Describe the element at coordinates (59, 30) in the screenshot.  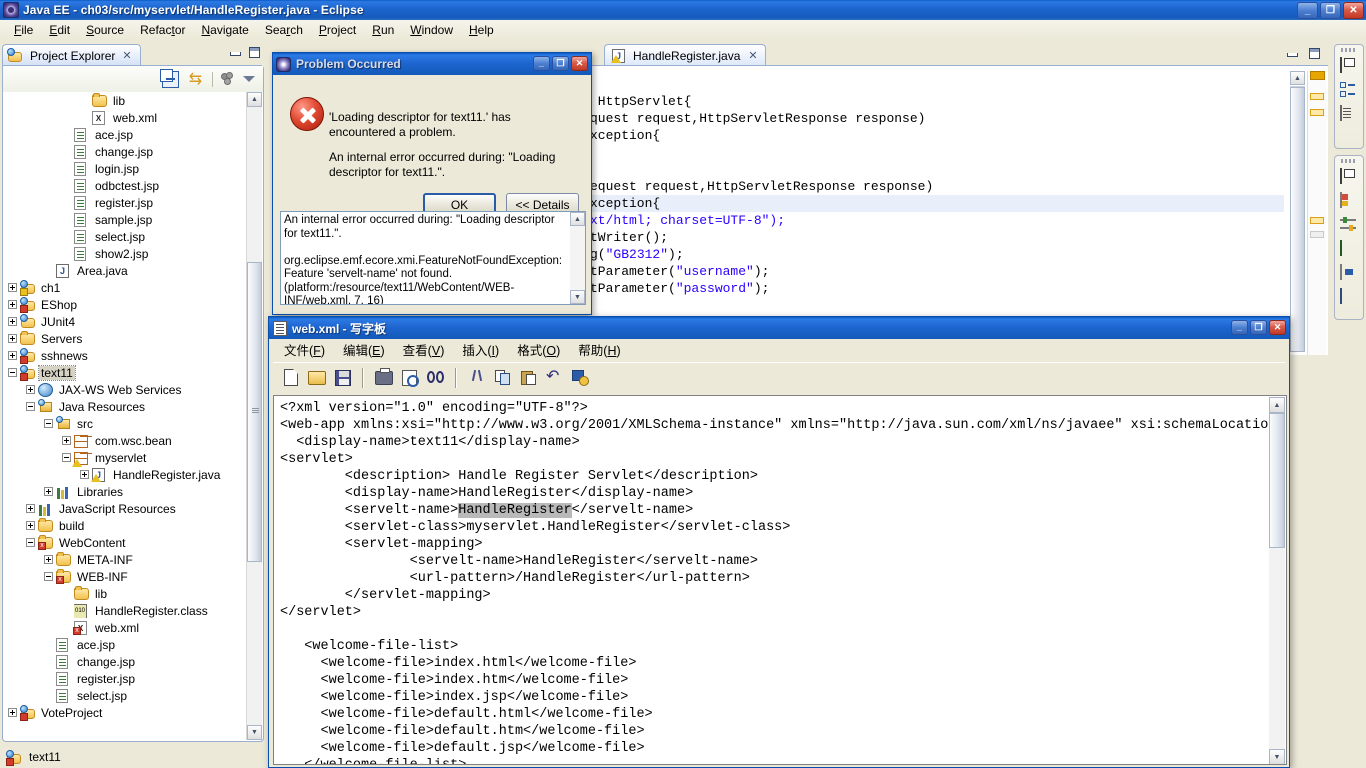
I see `menu-item-edit: Edit` at that location.